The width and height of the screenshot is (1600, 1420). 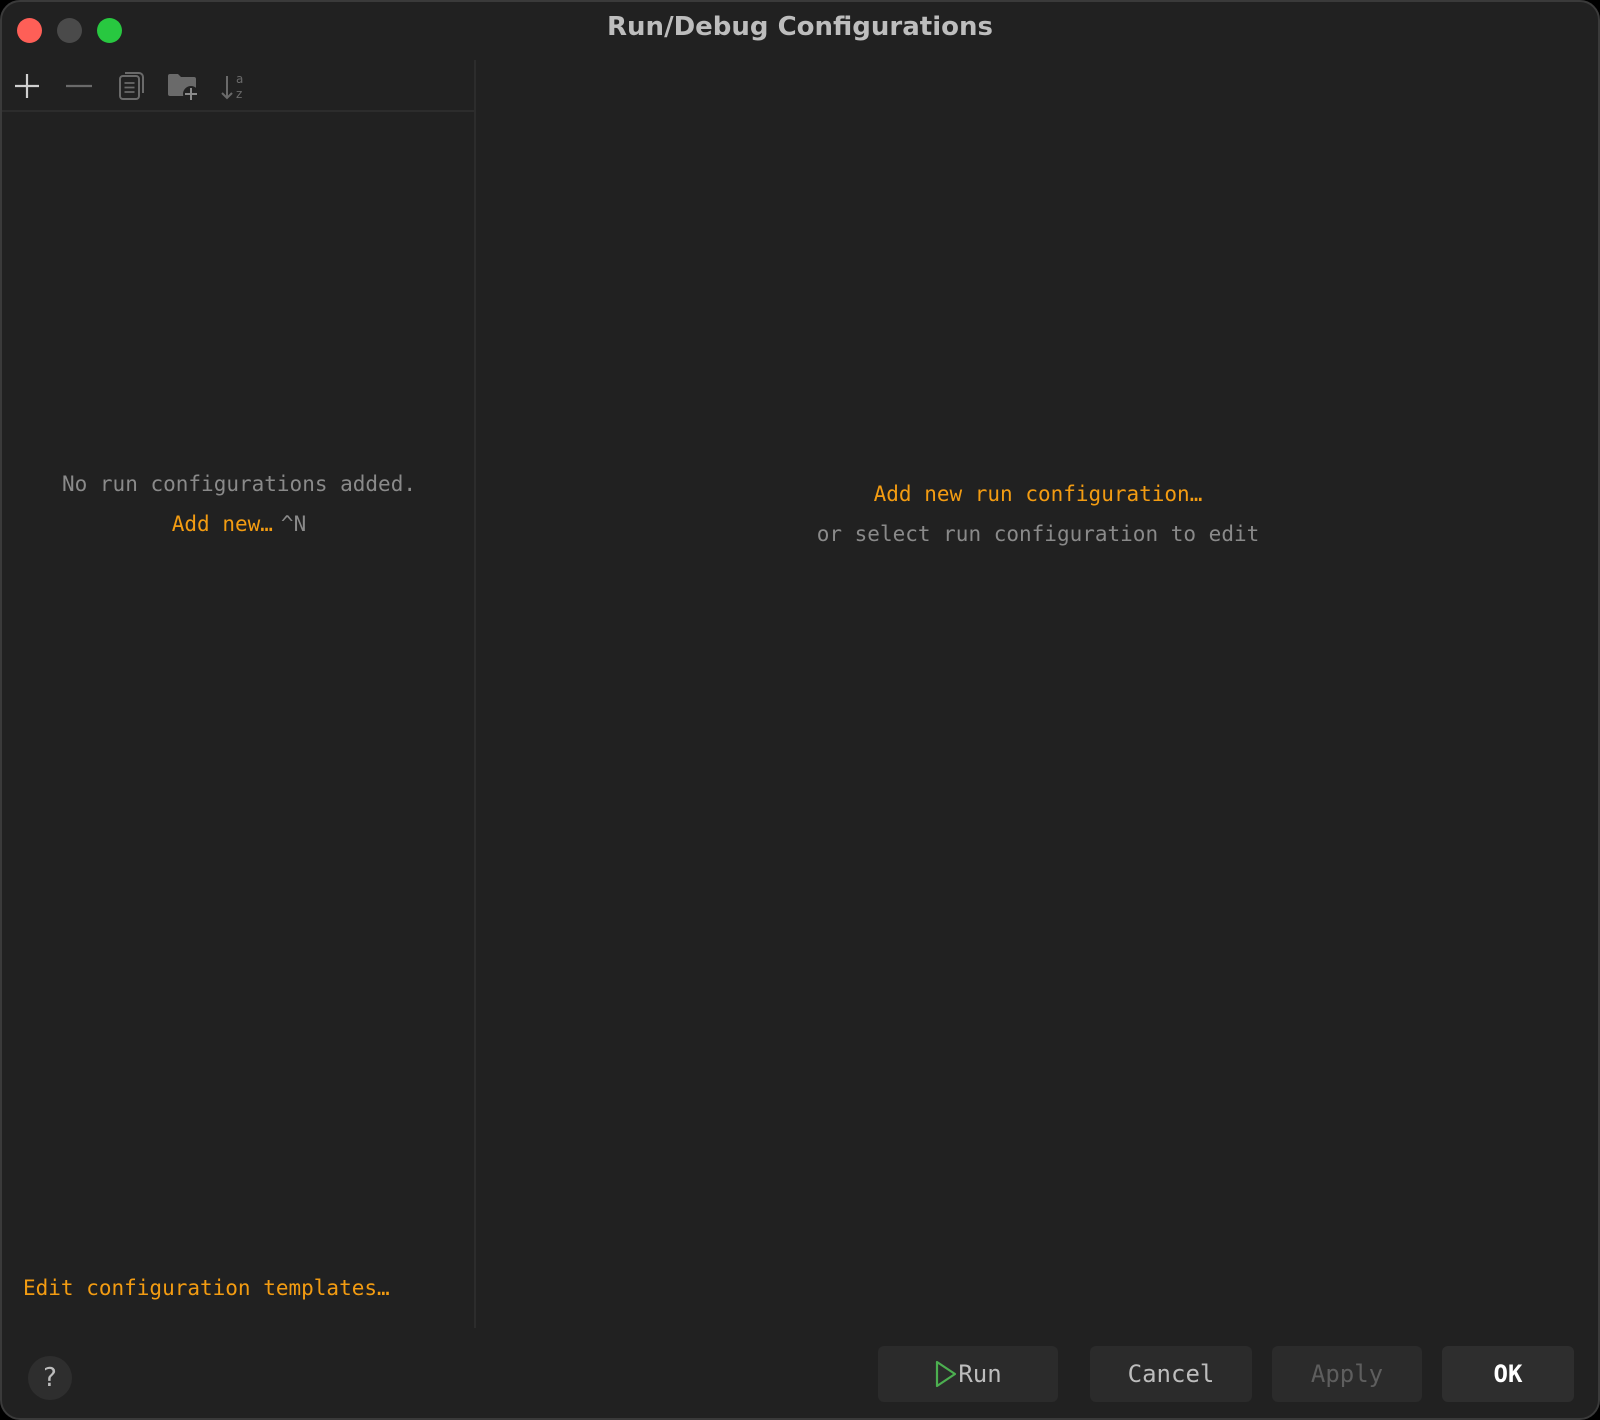 I want to click on add-configuration-button, so click(x=27, y=86).